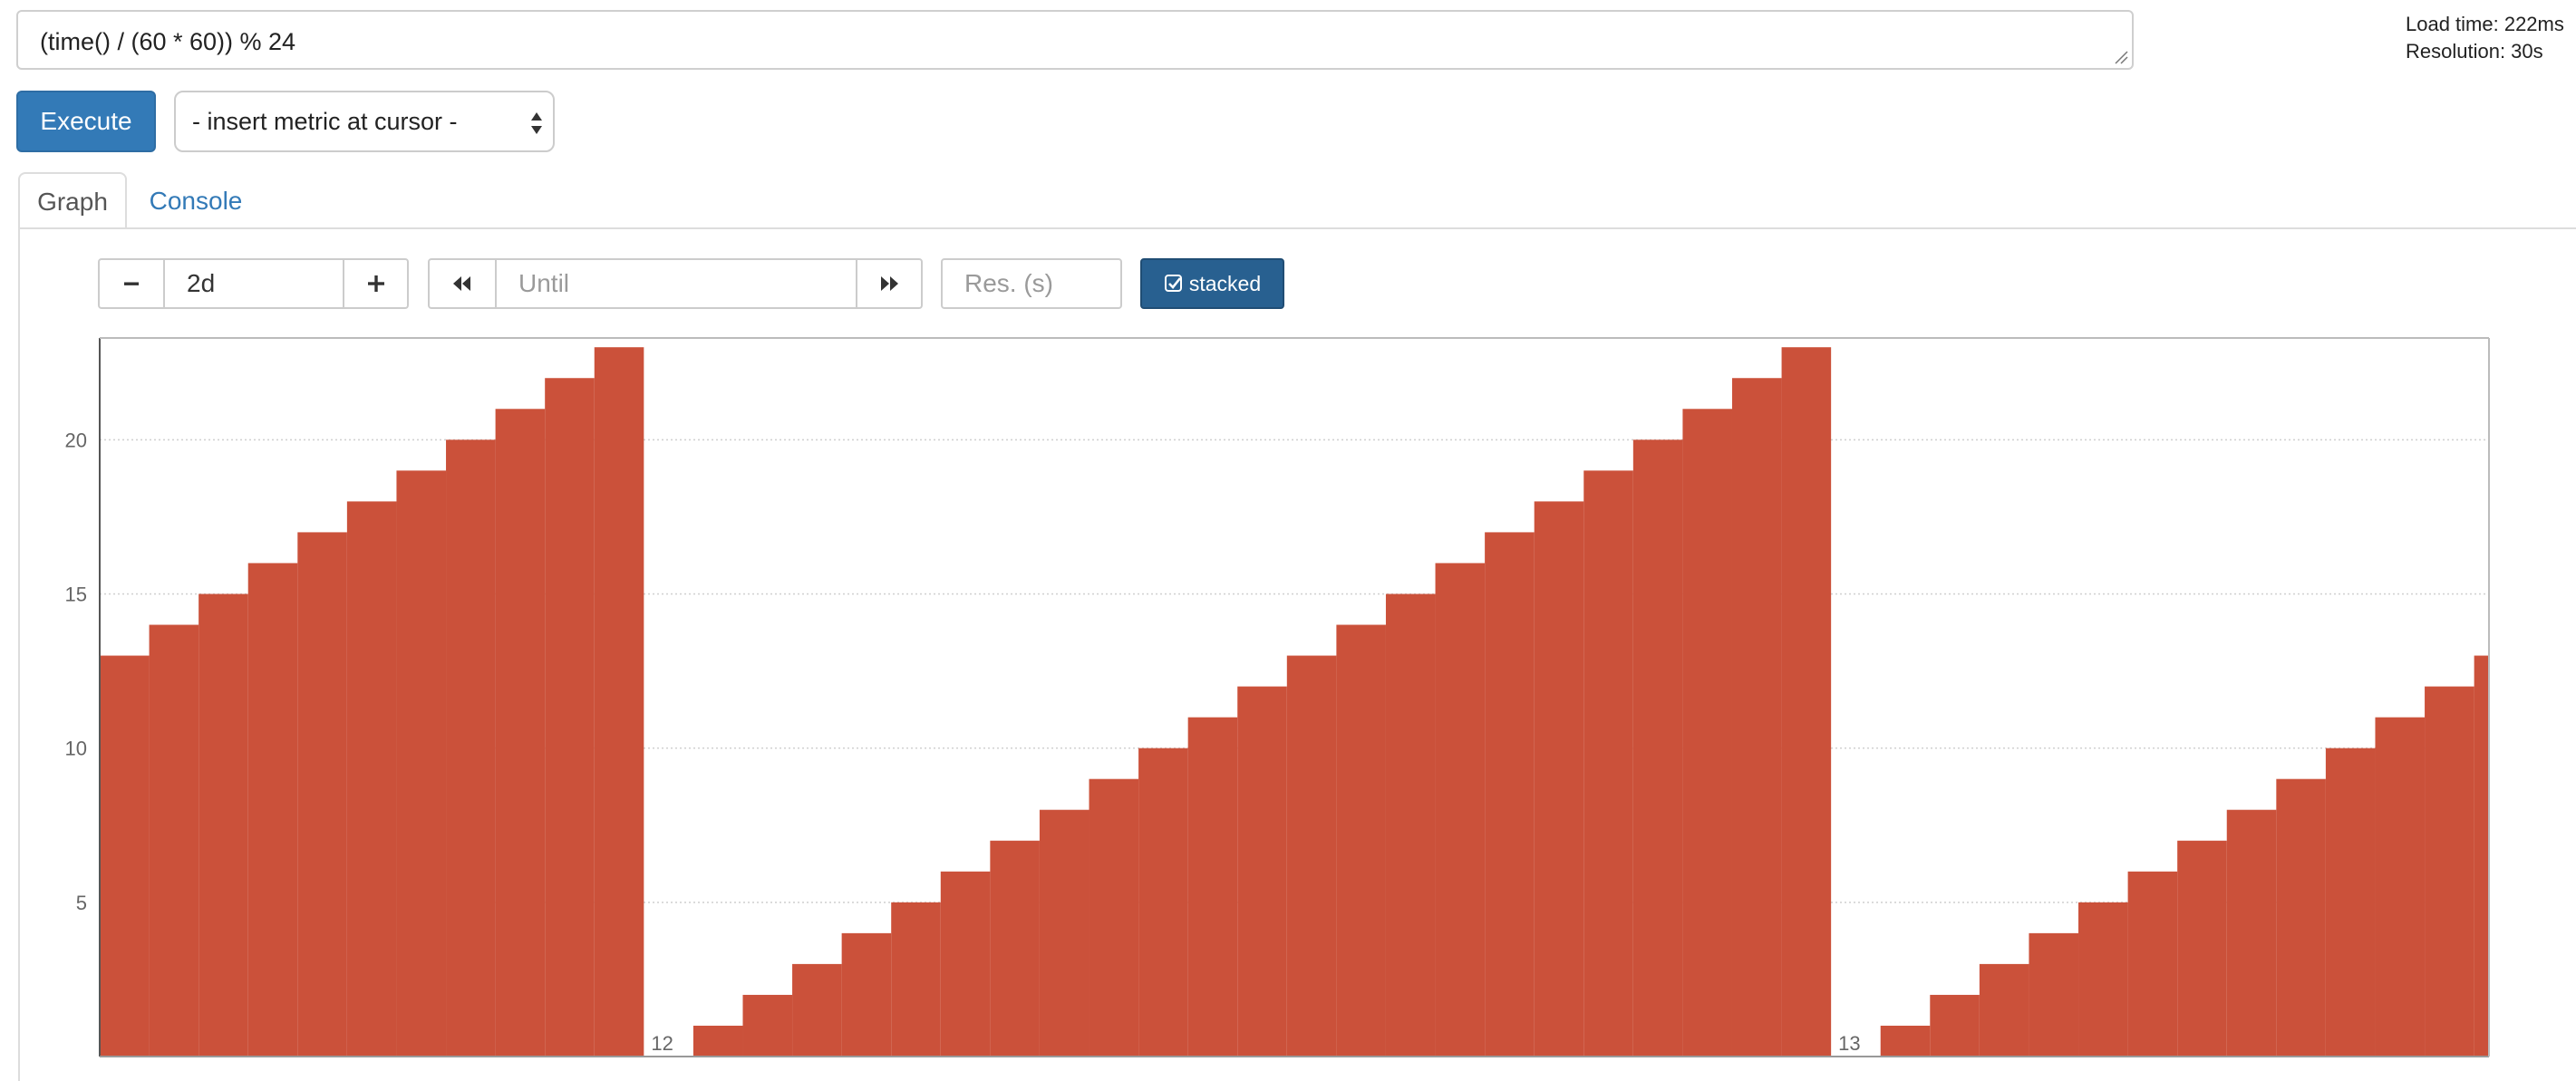  I want to click on x-tick-label: 12, so click(662, 1043).